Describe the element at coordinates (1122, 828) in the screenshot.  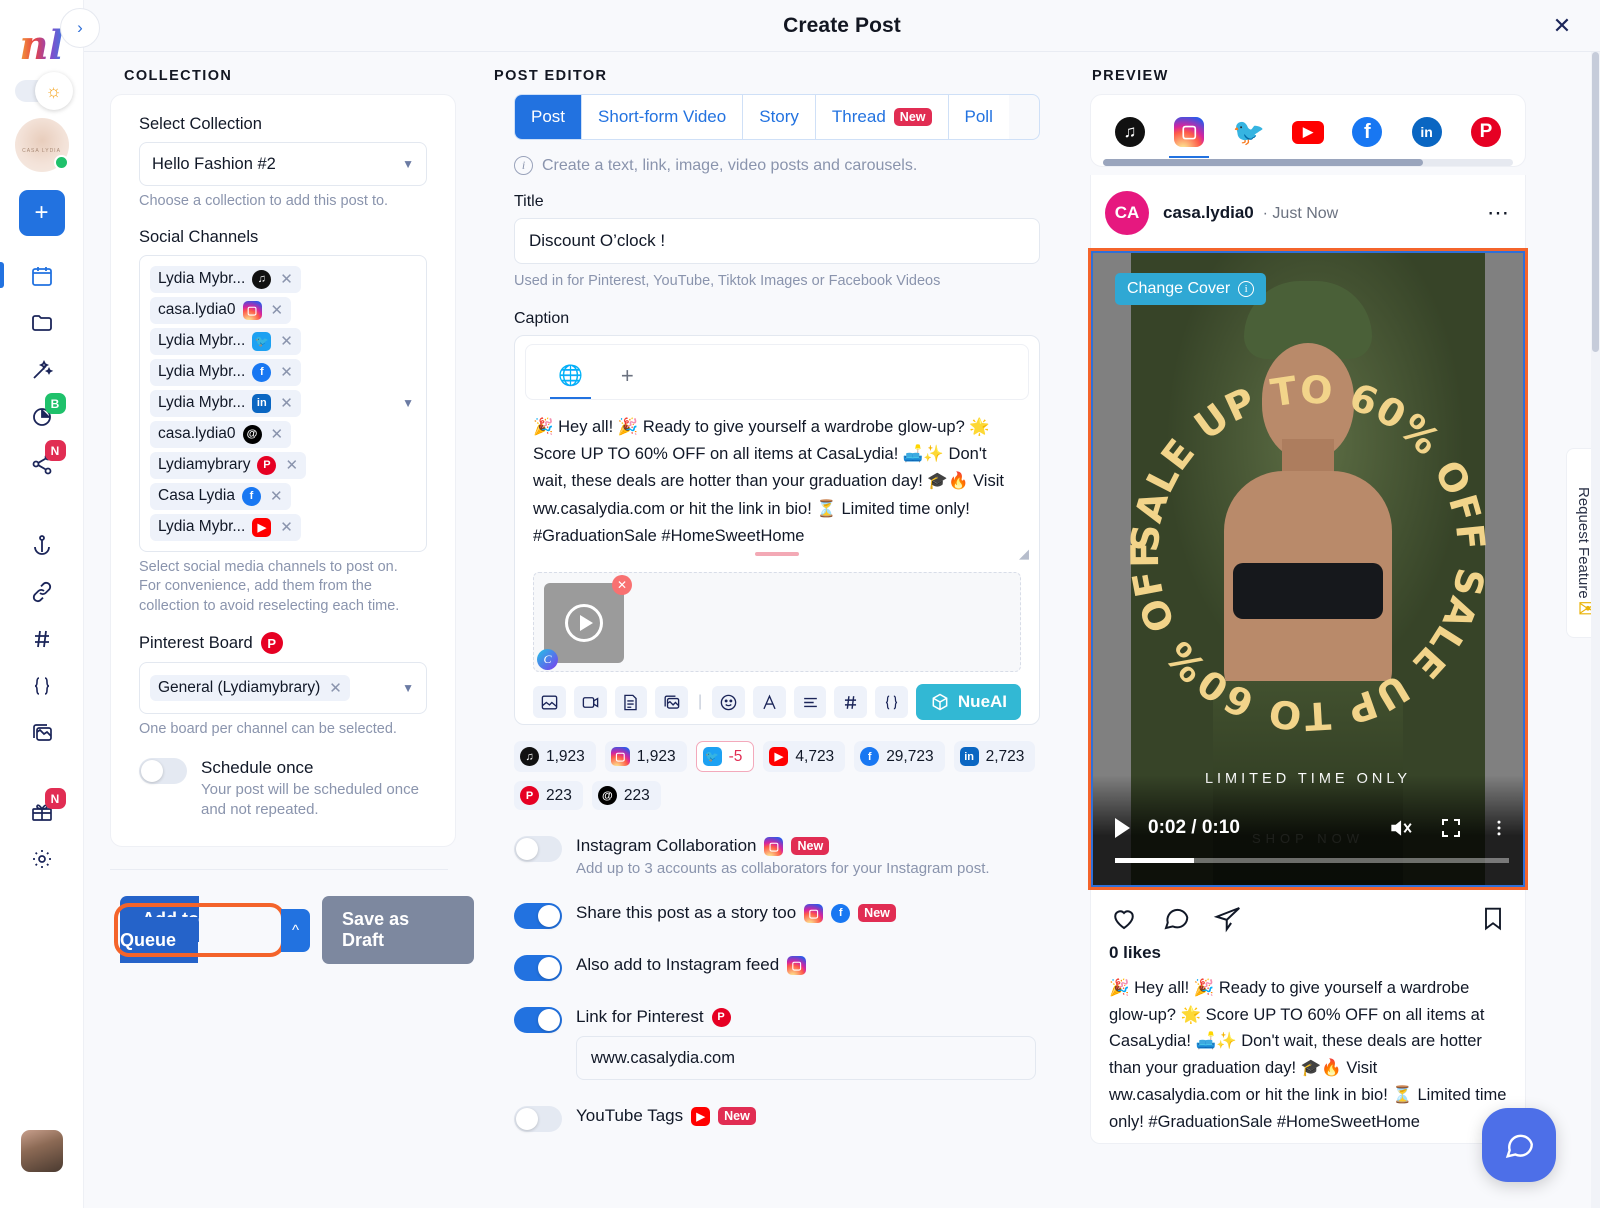
I see `play-icon` at that location.